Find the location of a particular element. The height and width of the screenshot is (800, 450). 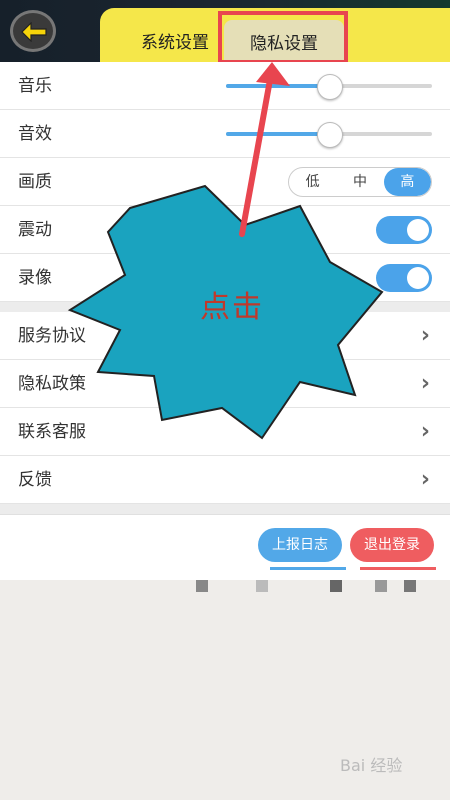

sound-slider is located at coordinates (329, 135).